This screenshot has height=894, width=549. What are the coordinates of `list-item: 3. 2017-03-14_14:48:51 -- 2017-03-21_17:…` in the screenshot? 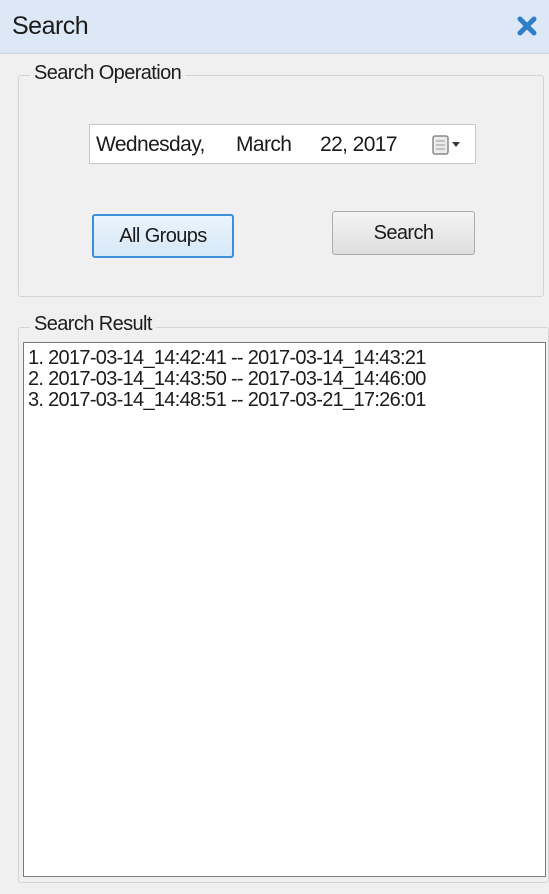 It's located at (284, 400).